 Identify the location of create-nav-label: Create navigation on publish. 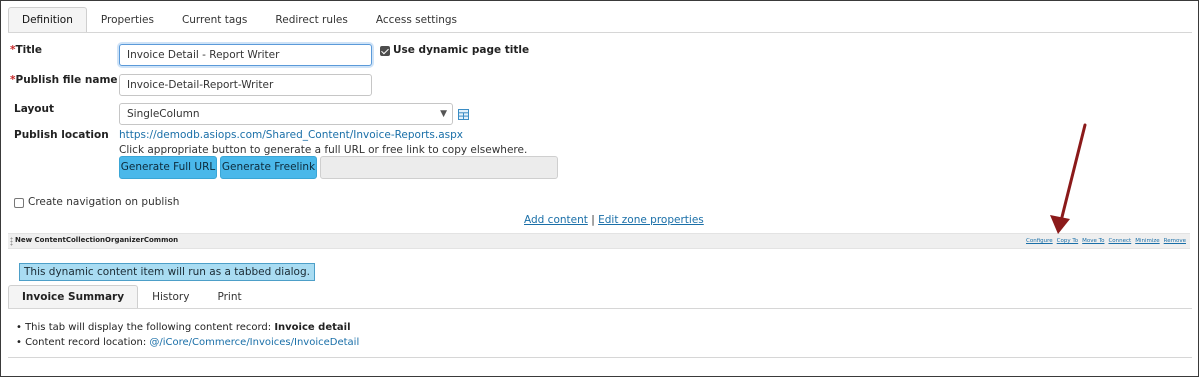
(104, 202).